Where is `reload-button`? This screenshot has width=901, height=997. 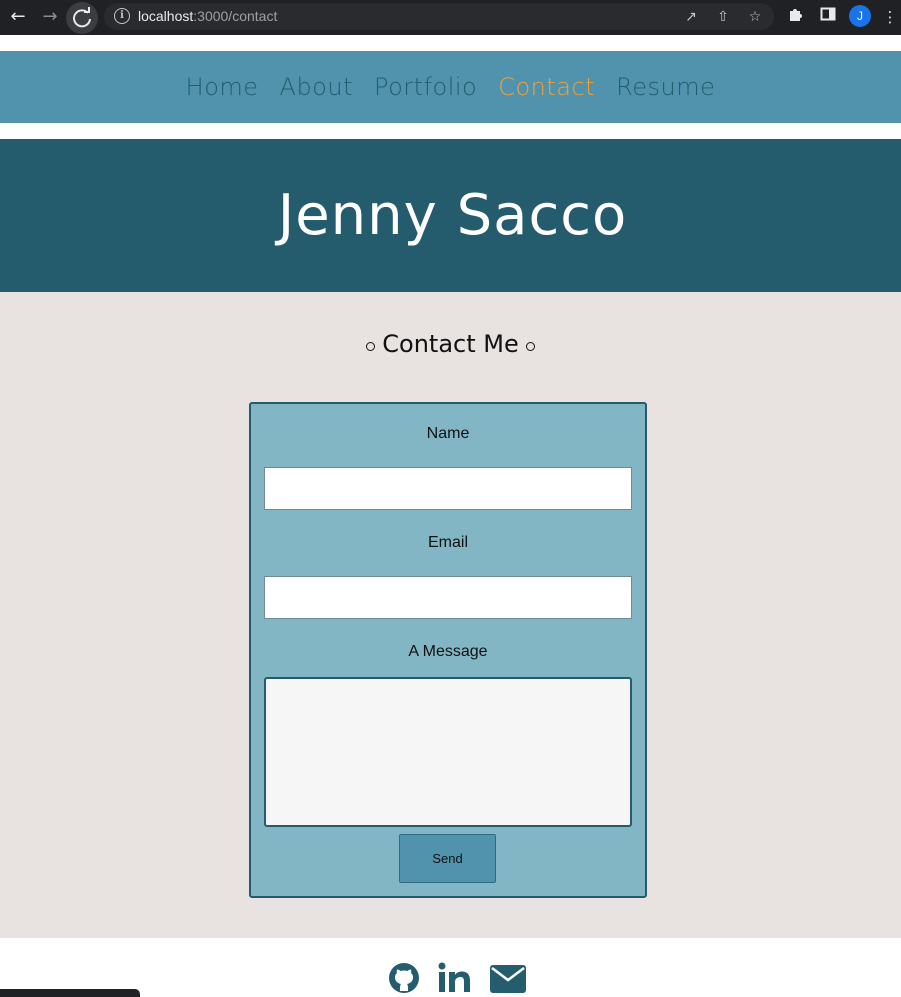 reload-button is located at coordinates (82, 18).